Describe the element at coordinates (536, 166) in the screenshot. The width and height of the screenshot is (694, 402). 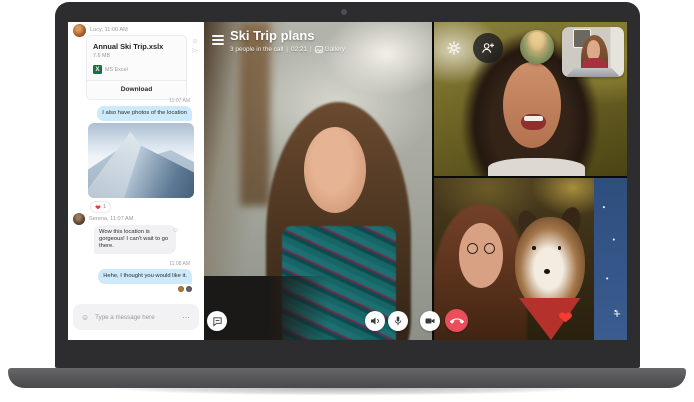
I see `participant-shirt` at that location.